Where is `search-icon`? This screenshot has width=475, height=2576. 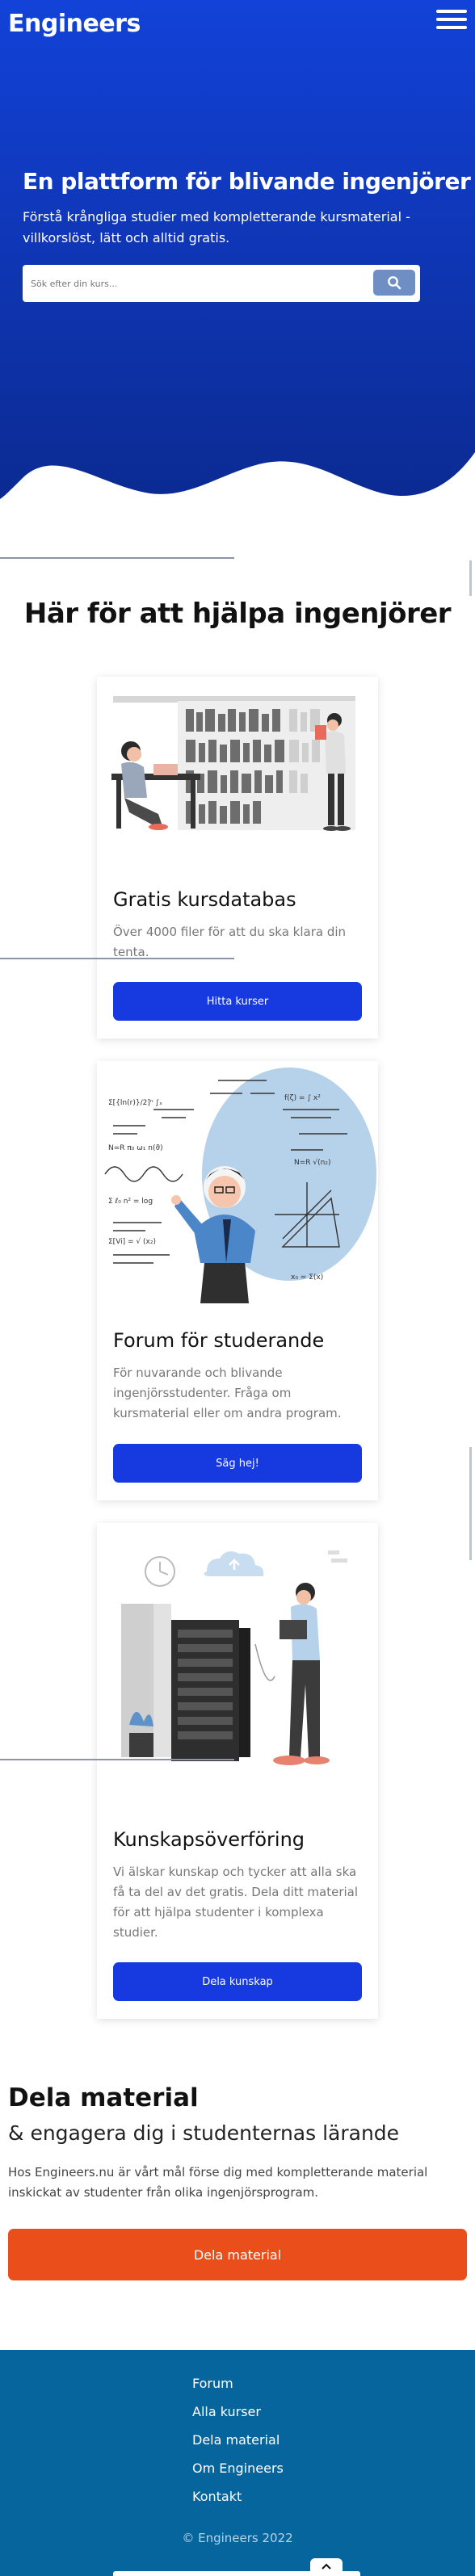
search-icon is located at coordinates (394, 283).